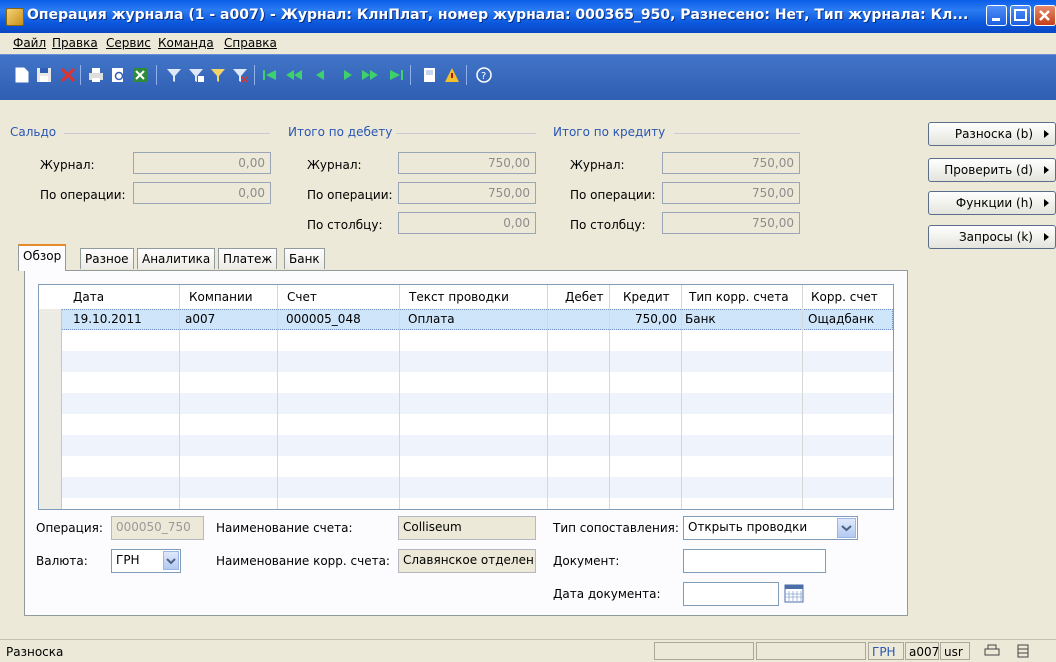 The width and height of the screenshot is (1056, 662). Describe the element at coordinates (221, 297) in the screenshot. I see `header-company: Компании` at that location.